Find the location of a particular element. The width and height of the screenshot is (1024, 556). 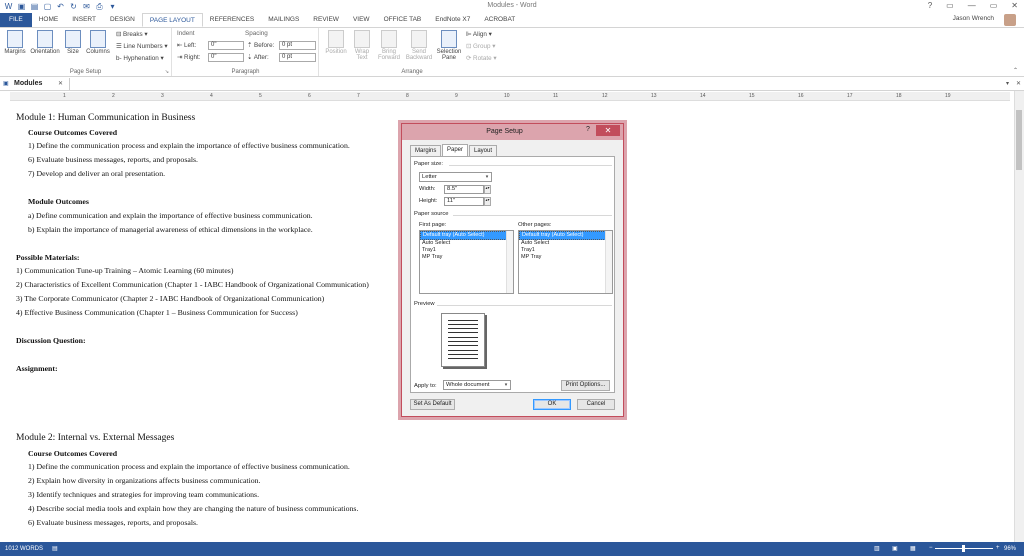

section-heading: Discussion Question: is located at coordinates (51, 340).